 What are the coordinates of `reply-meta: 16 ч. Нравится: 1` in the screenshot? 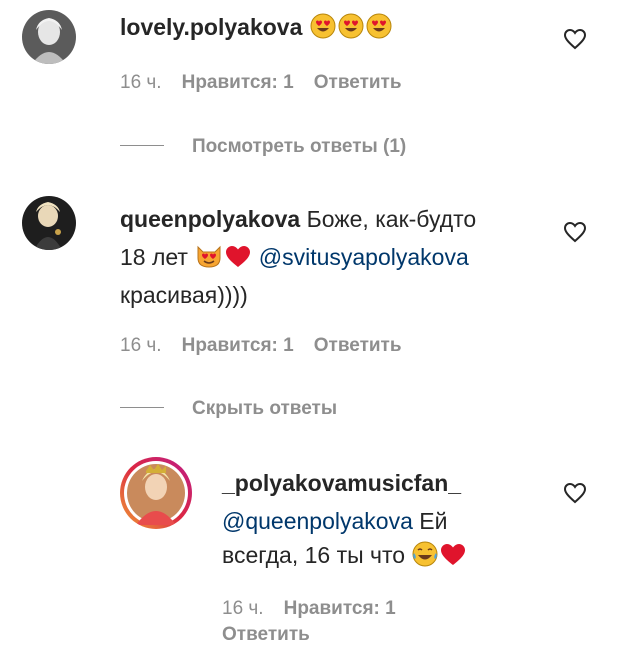 It's located at (309, 609).